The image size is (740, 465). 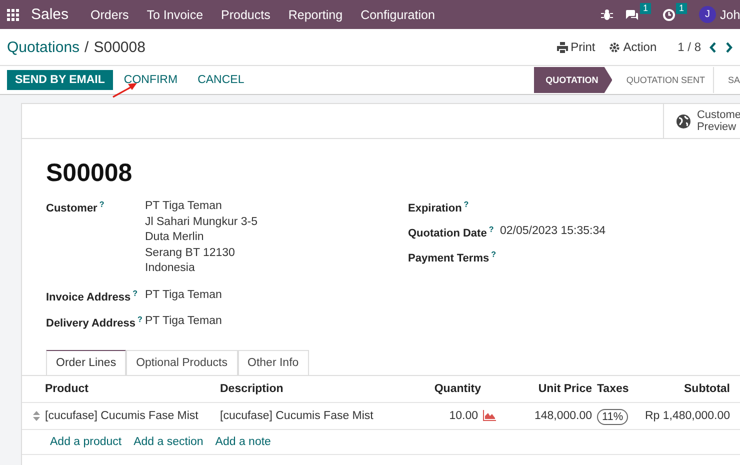 I want to click on app-name: Sales, so click(x=50, y=14).